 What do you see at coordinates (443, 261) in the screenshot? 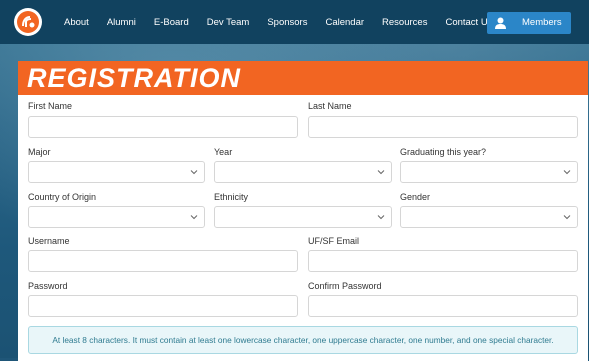
I see `email-input` at bounding box center [443, 261].